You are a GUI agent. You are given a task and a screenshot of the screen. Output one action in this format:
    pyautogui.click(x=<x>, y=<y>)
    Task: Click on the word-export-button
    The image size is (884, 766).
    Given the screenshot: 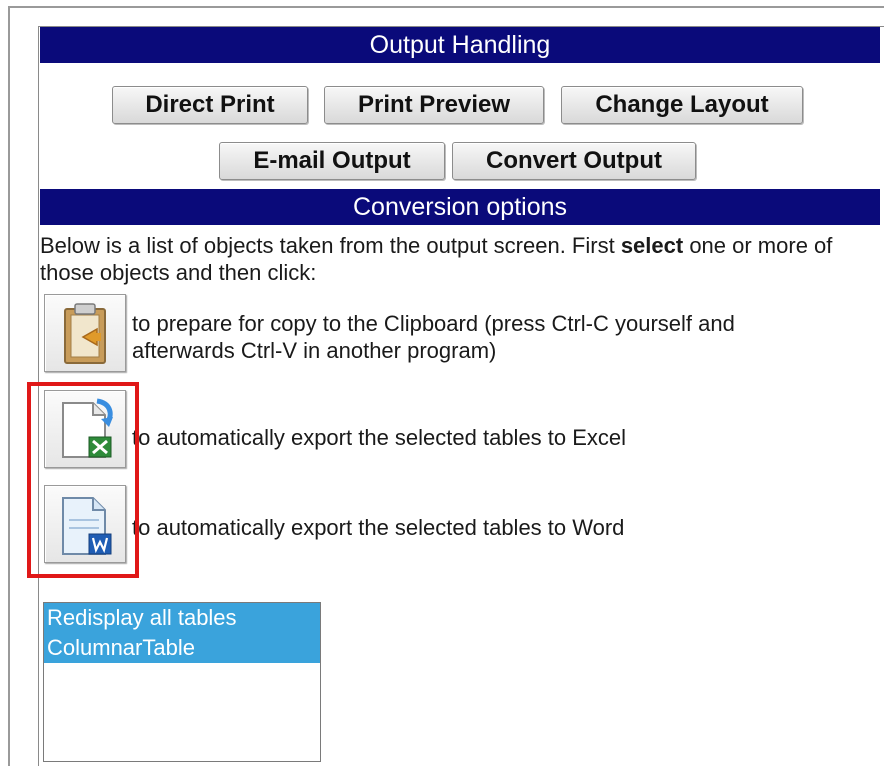 What is the action you would take?
    pyautogui.click(x=85, y=524)
    